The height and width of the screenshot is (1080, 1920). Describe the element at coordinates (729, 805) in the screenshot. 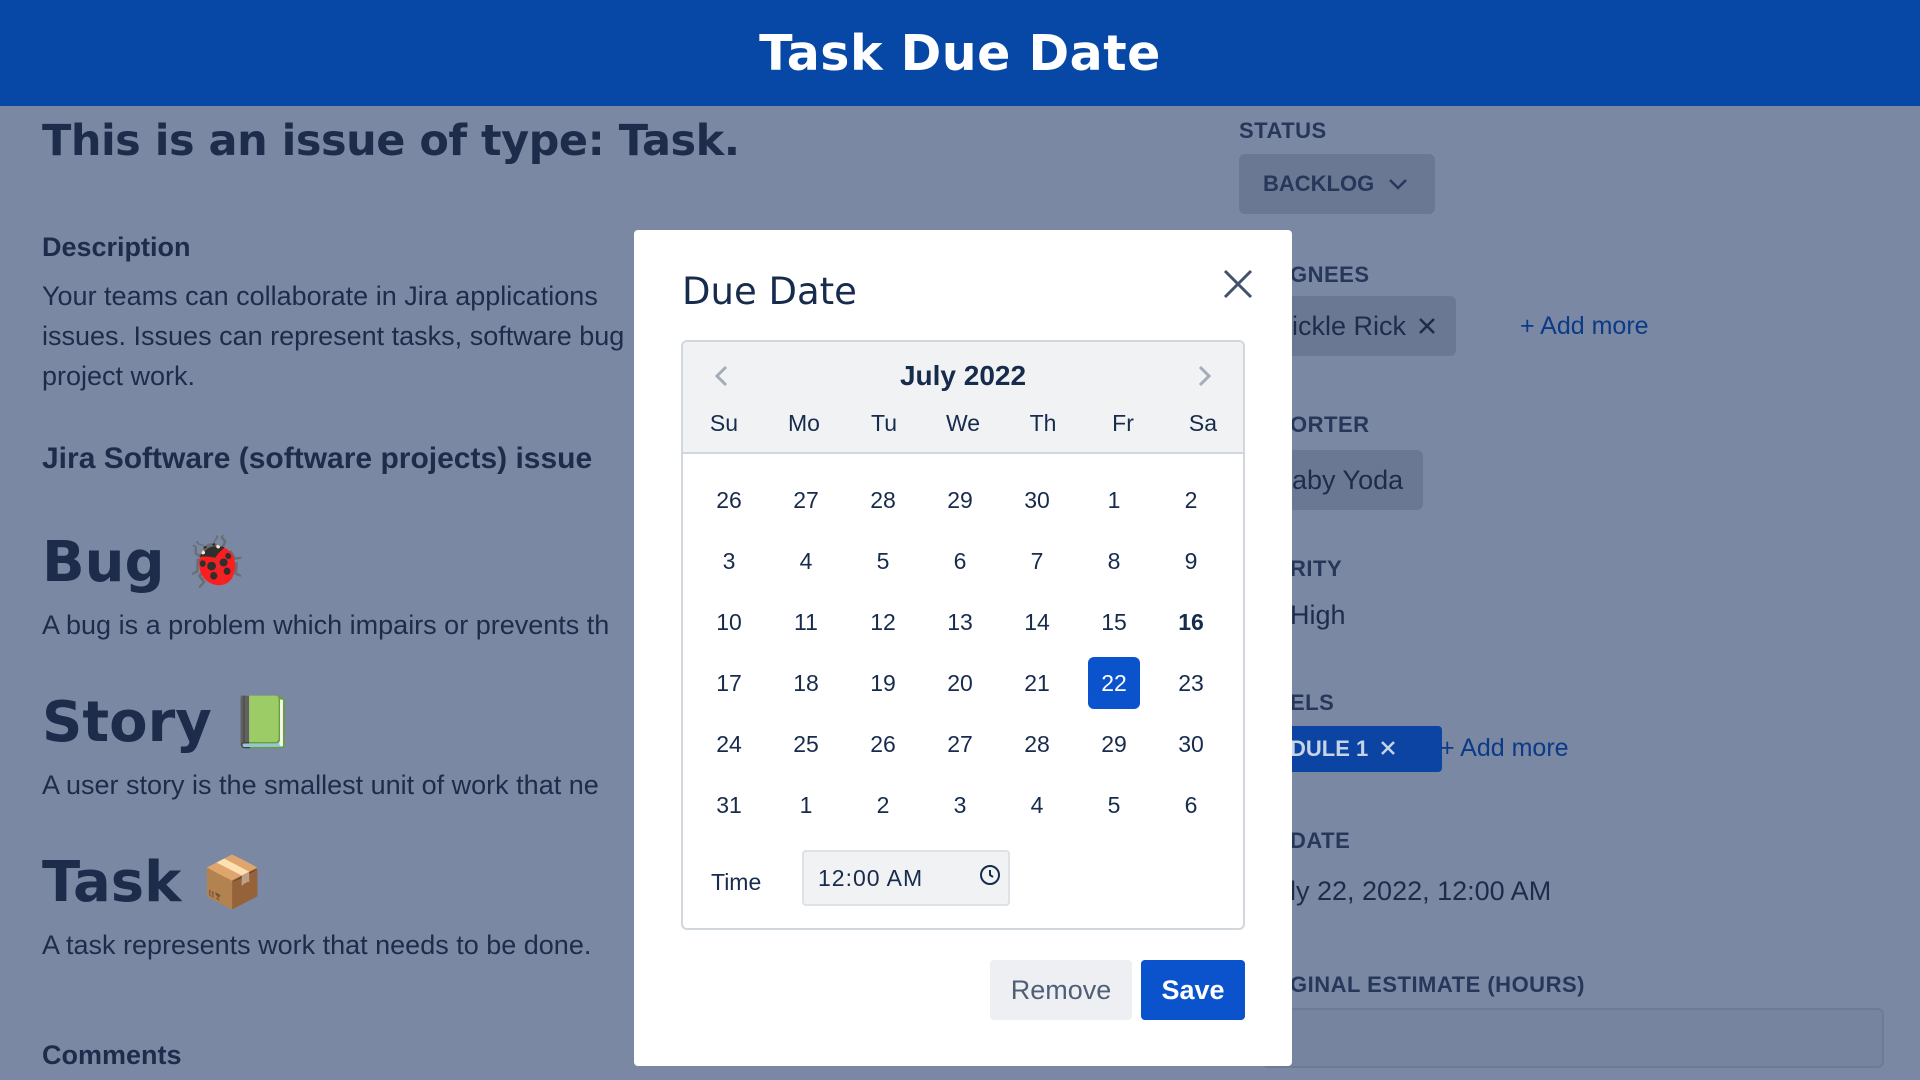

I see `calendar-day: 31` at that location.